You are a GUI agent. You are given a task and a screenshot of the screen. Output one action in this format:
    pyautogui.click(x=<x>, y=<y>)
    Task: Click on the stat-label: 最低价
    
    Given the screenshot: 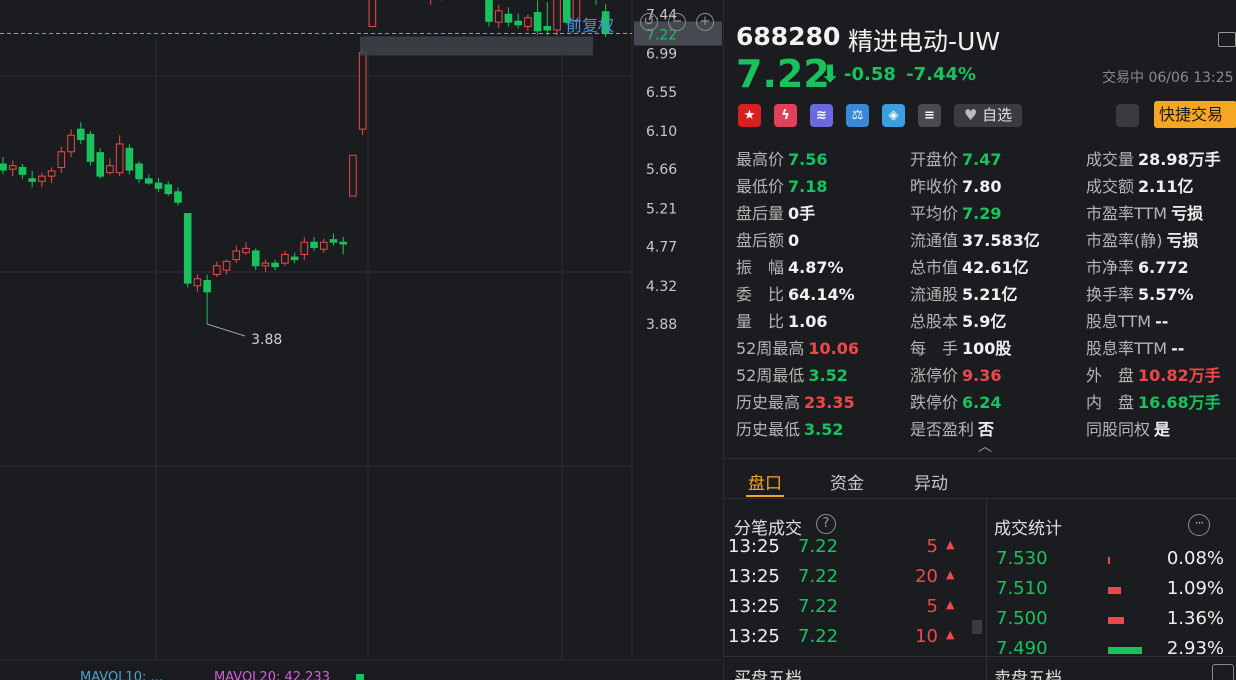 What is the action you would take?
    pyautogui.click(x=760, y=186)
    